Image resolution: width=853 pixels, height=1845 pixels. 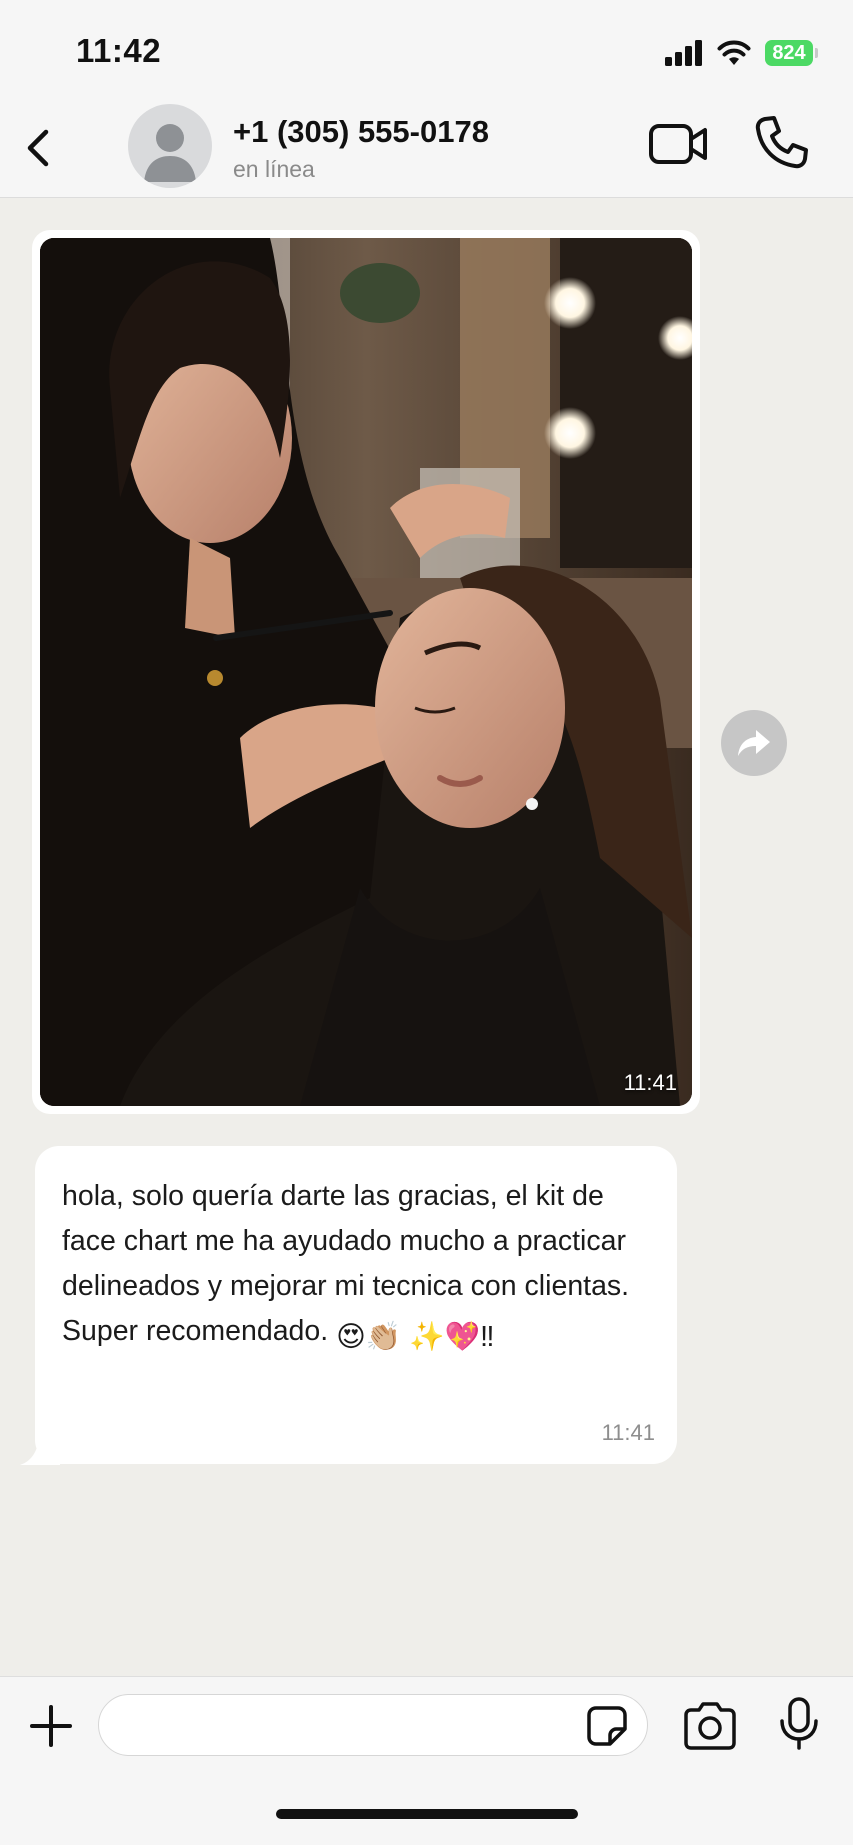 I want to click on chat-header: +1 (305) 555-0178 en línea, so click(x=426, y=149).